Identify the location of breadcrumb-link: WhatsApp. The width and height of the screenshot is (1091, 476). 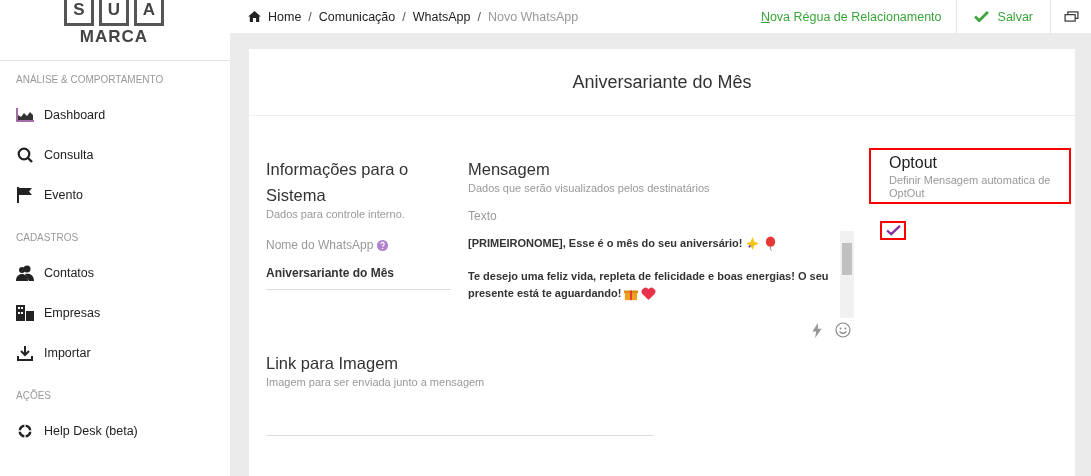
(441, 16).